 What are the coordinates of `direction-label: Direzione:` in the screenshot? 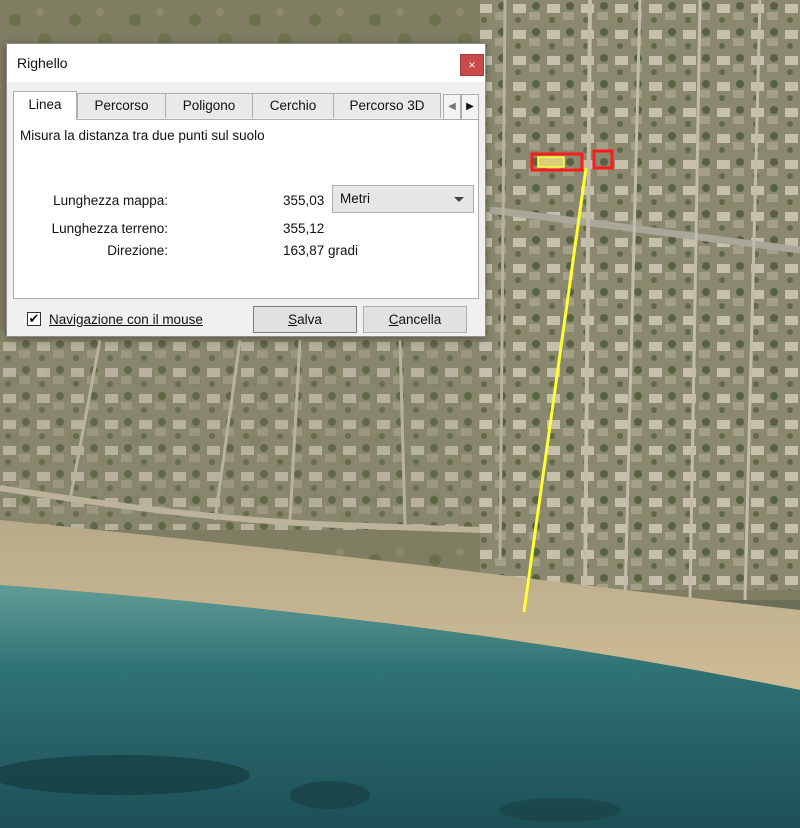 It's located at (137, 250).